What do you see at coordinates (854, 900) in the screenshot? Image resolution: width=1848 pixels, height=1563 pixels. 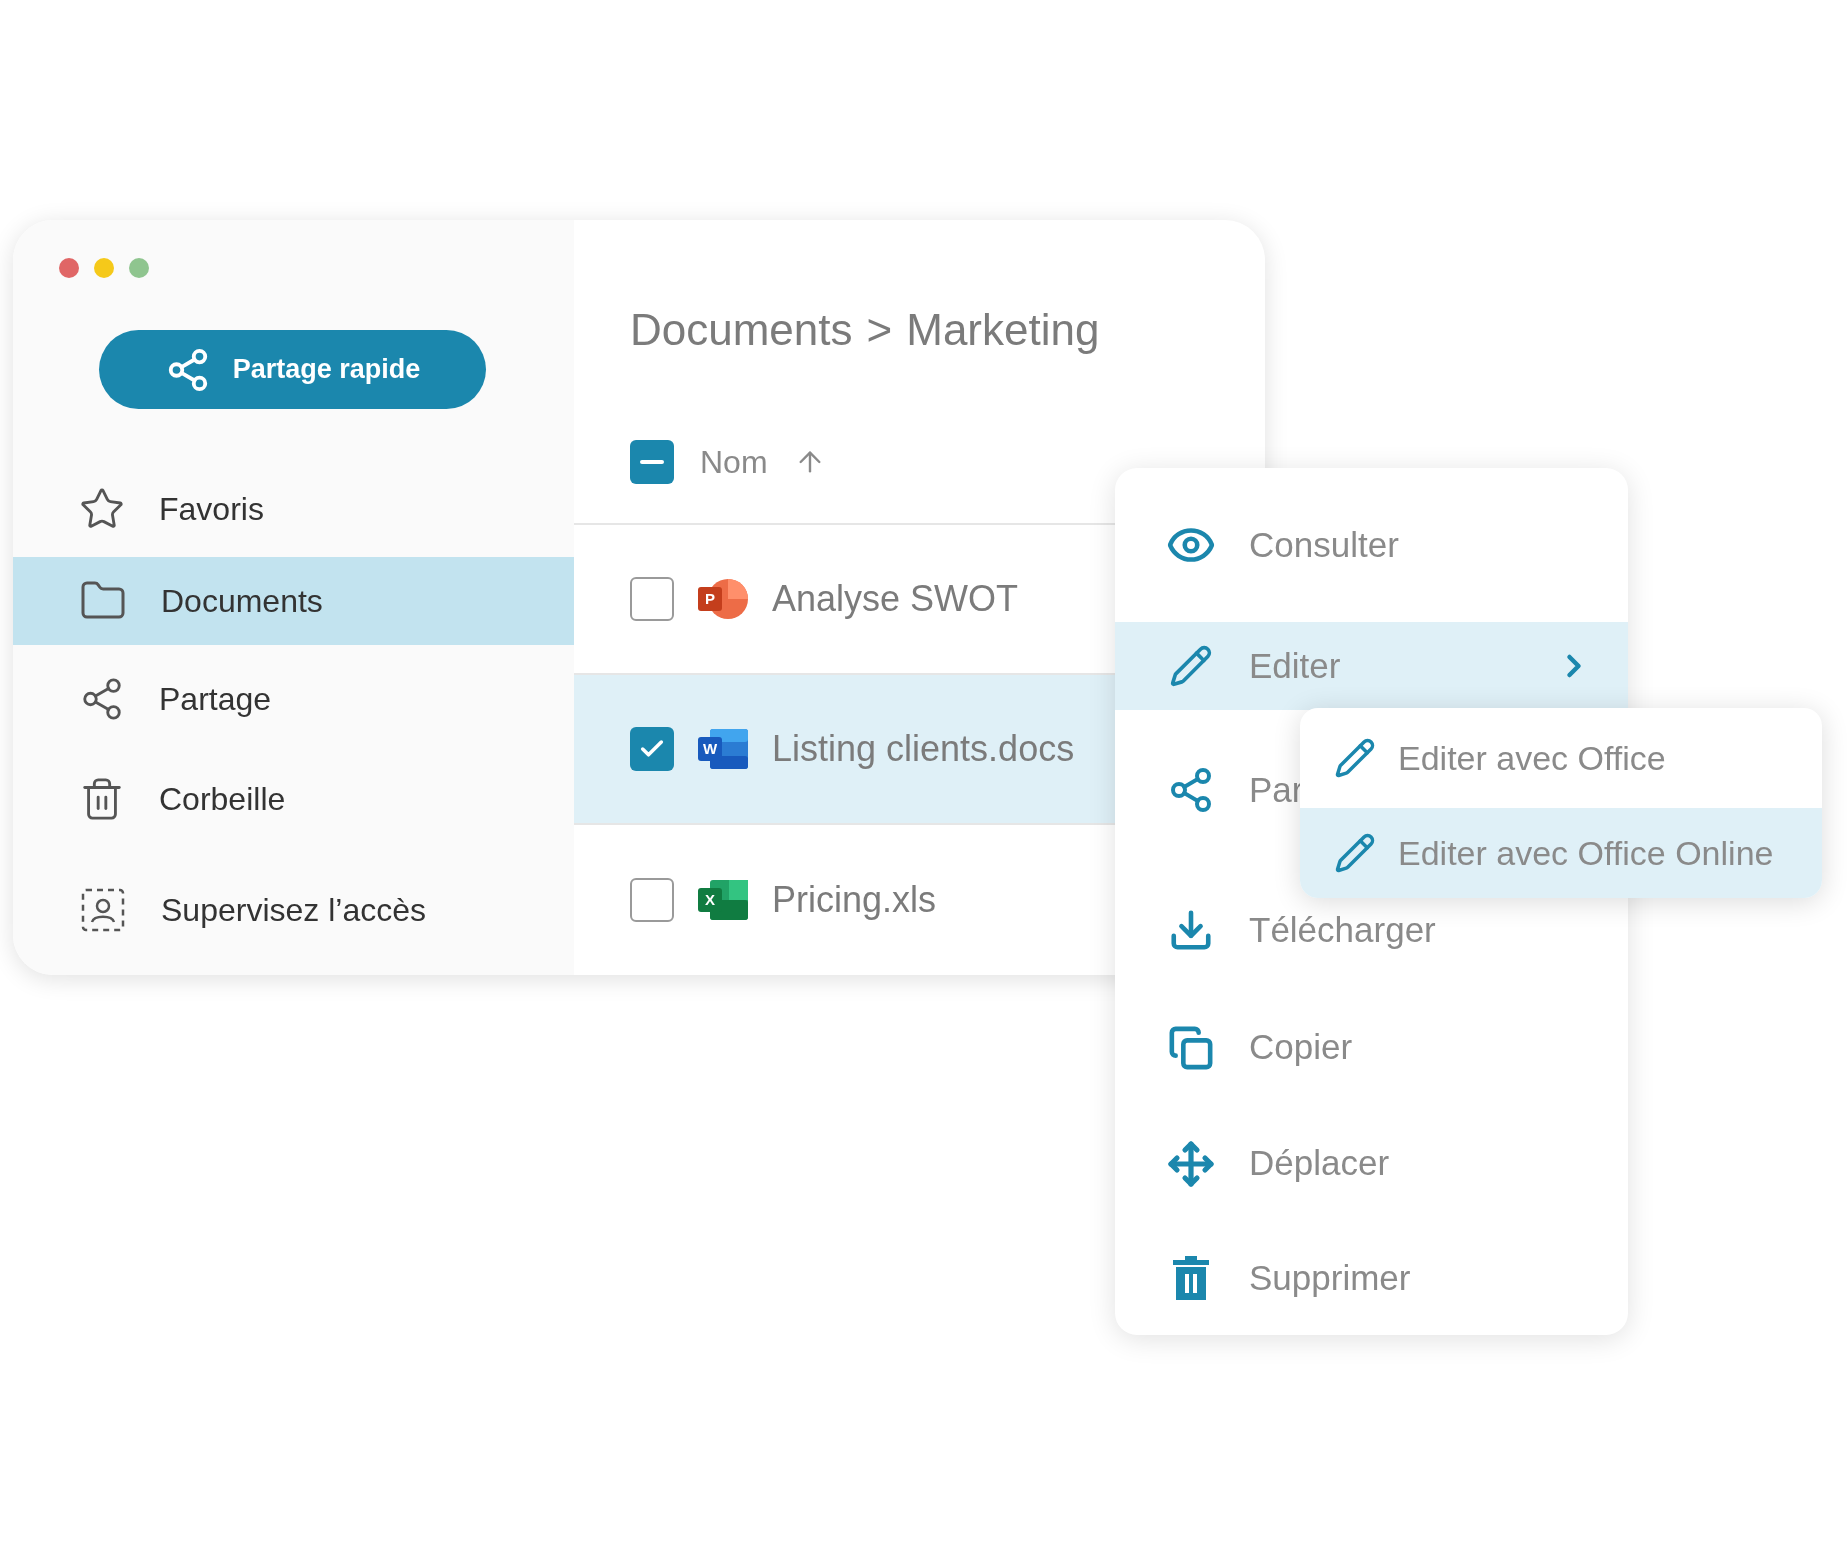 I see `file-name: Pricing.xls` at bounding box center [854, 900].